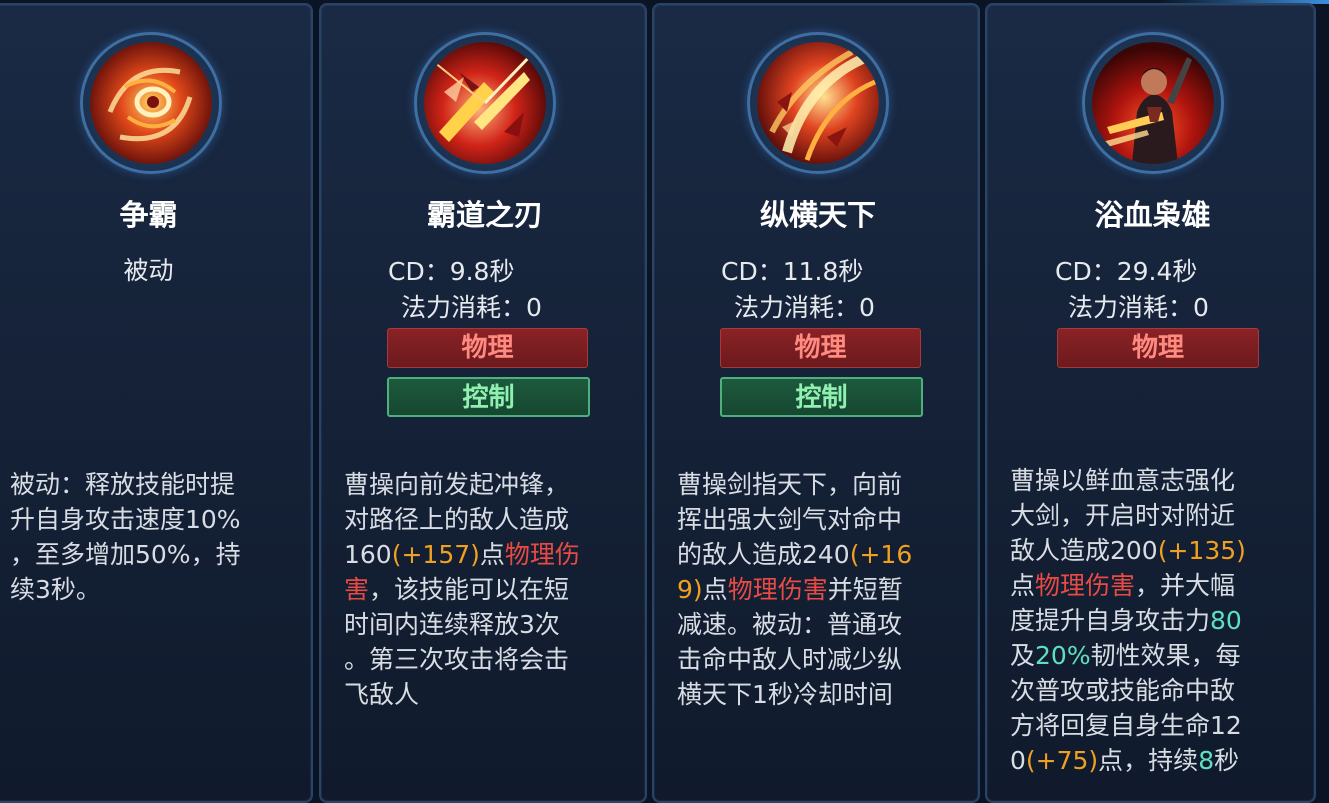  I want to click on cooldown-label: CD：9.8秒, so click(451, 271).